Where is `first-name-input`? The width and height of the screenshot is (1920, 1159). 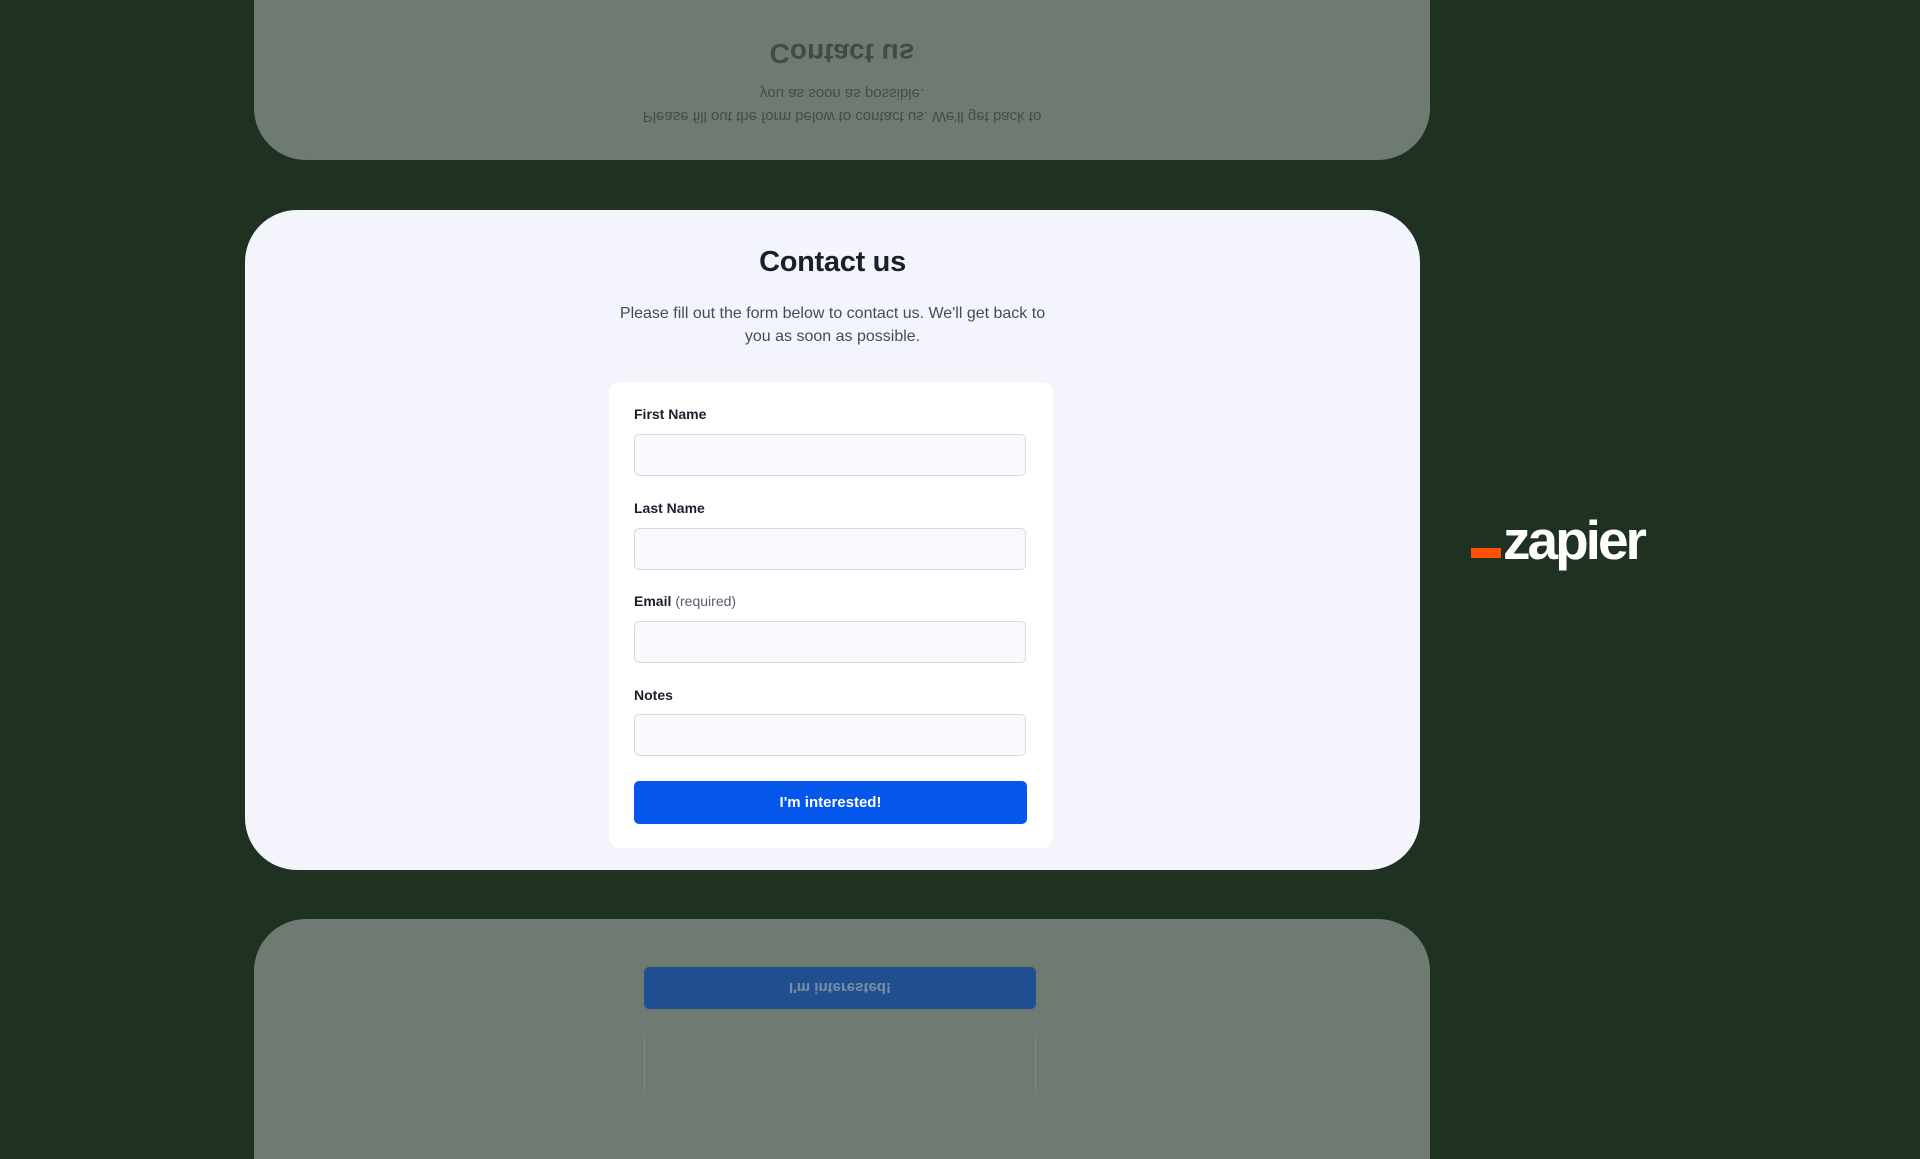 first-name-input is located at coordinates (830, 455).